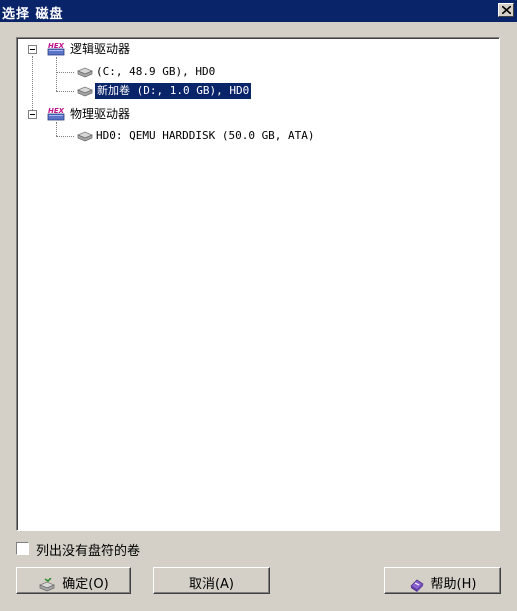 The height and width of the screenshot is (611, 517). I want to click on list-no-letter-label: 列出没有盘符的卷, so click(88, 549).